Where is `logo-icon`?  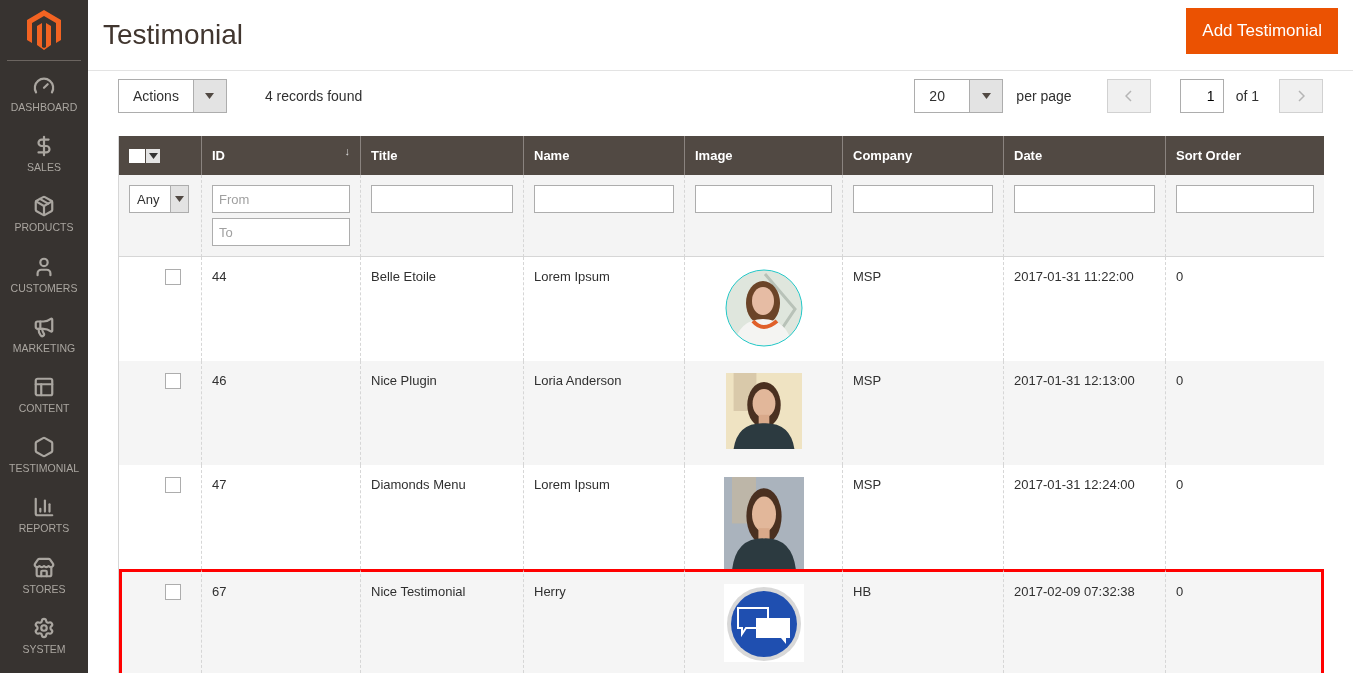 logo-icon is located at coordinates (44, 30).